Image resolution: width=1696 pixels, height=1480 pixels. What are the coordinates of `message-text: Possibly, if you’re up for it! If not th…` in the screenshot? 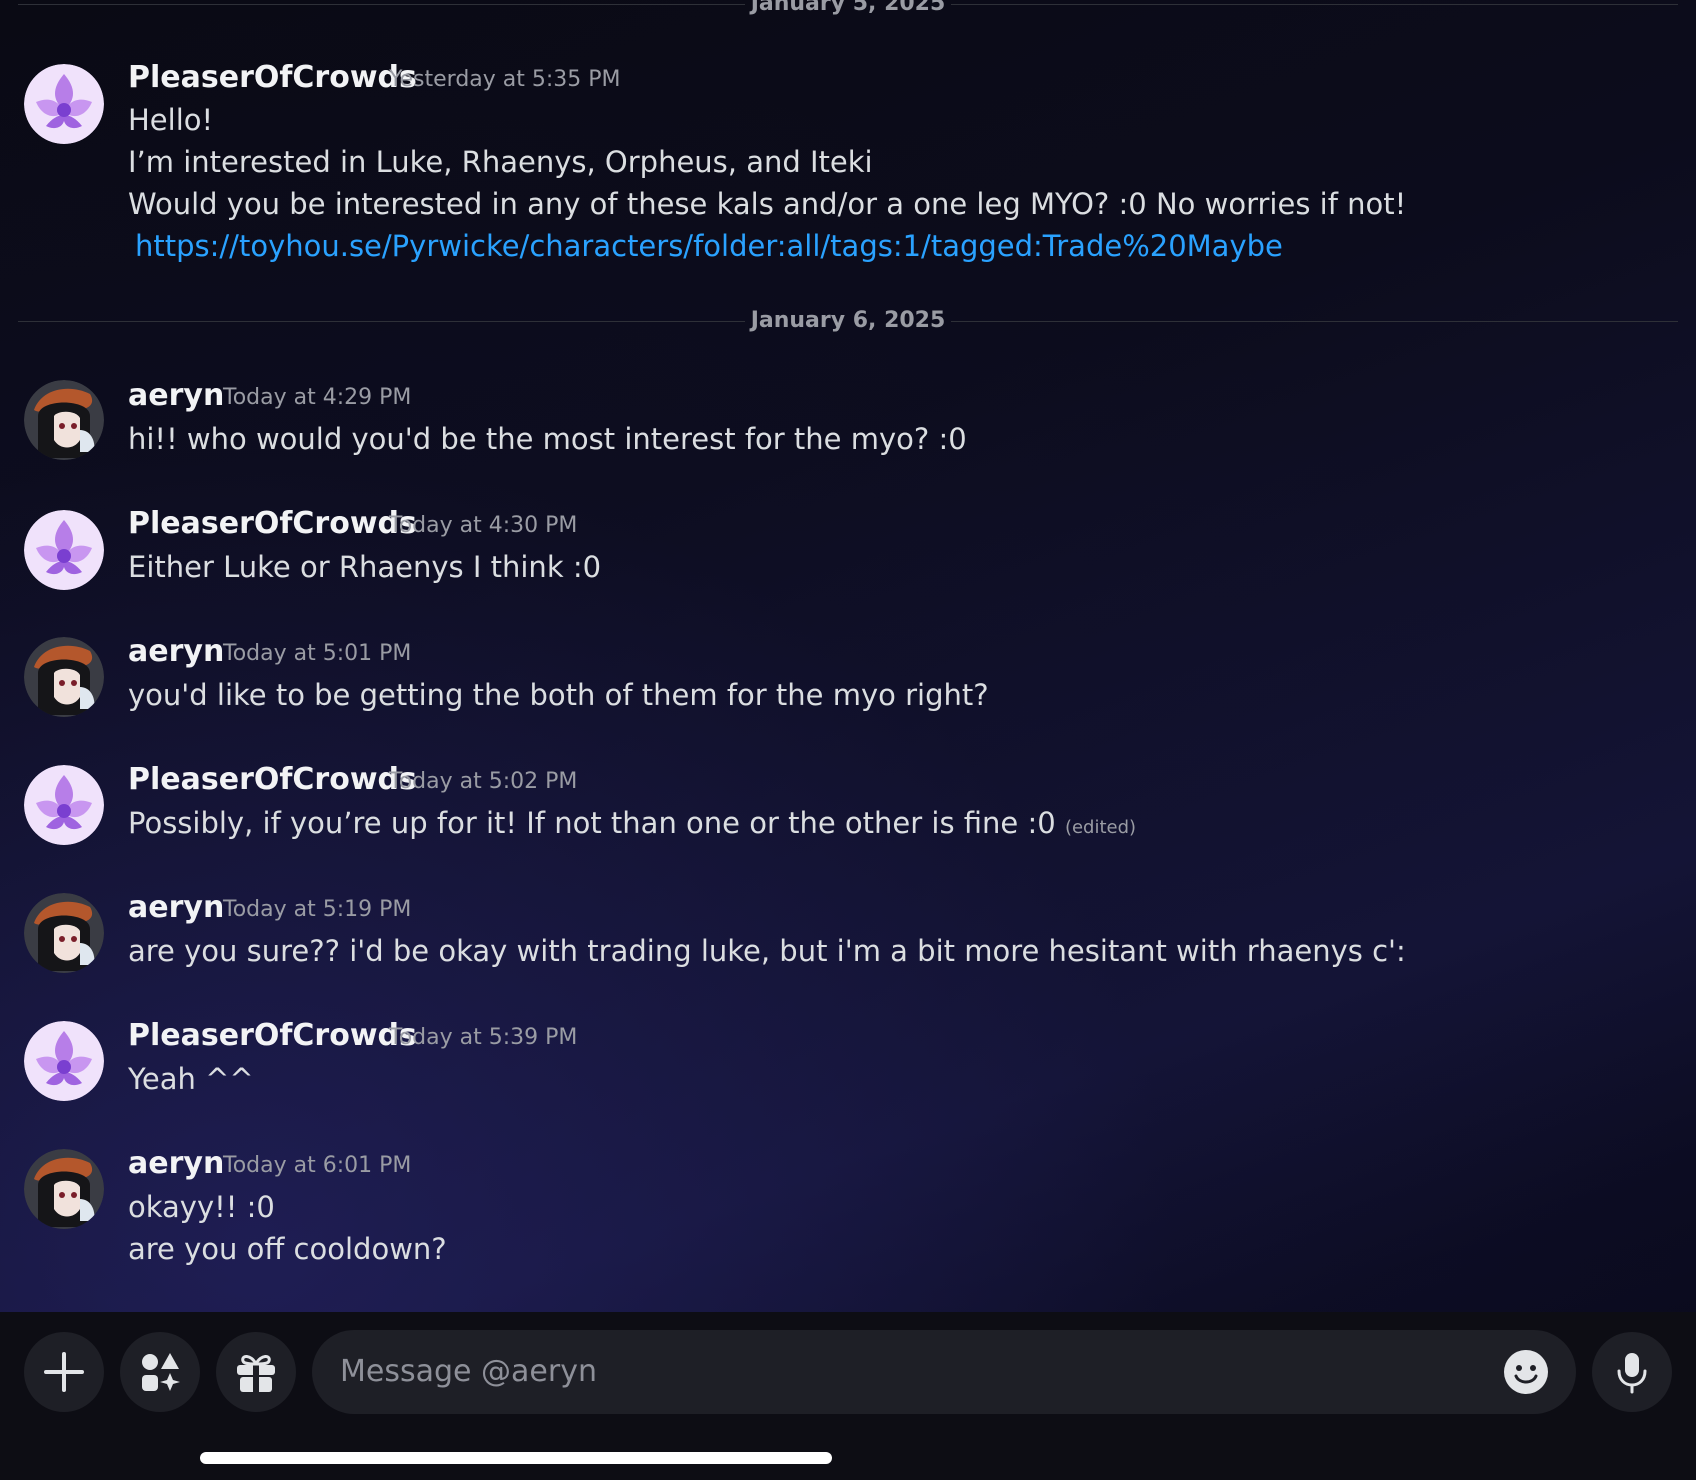 It's located at (632, 825).